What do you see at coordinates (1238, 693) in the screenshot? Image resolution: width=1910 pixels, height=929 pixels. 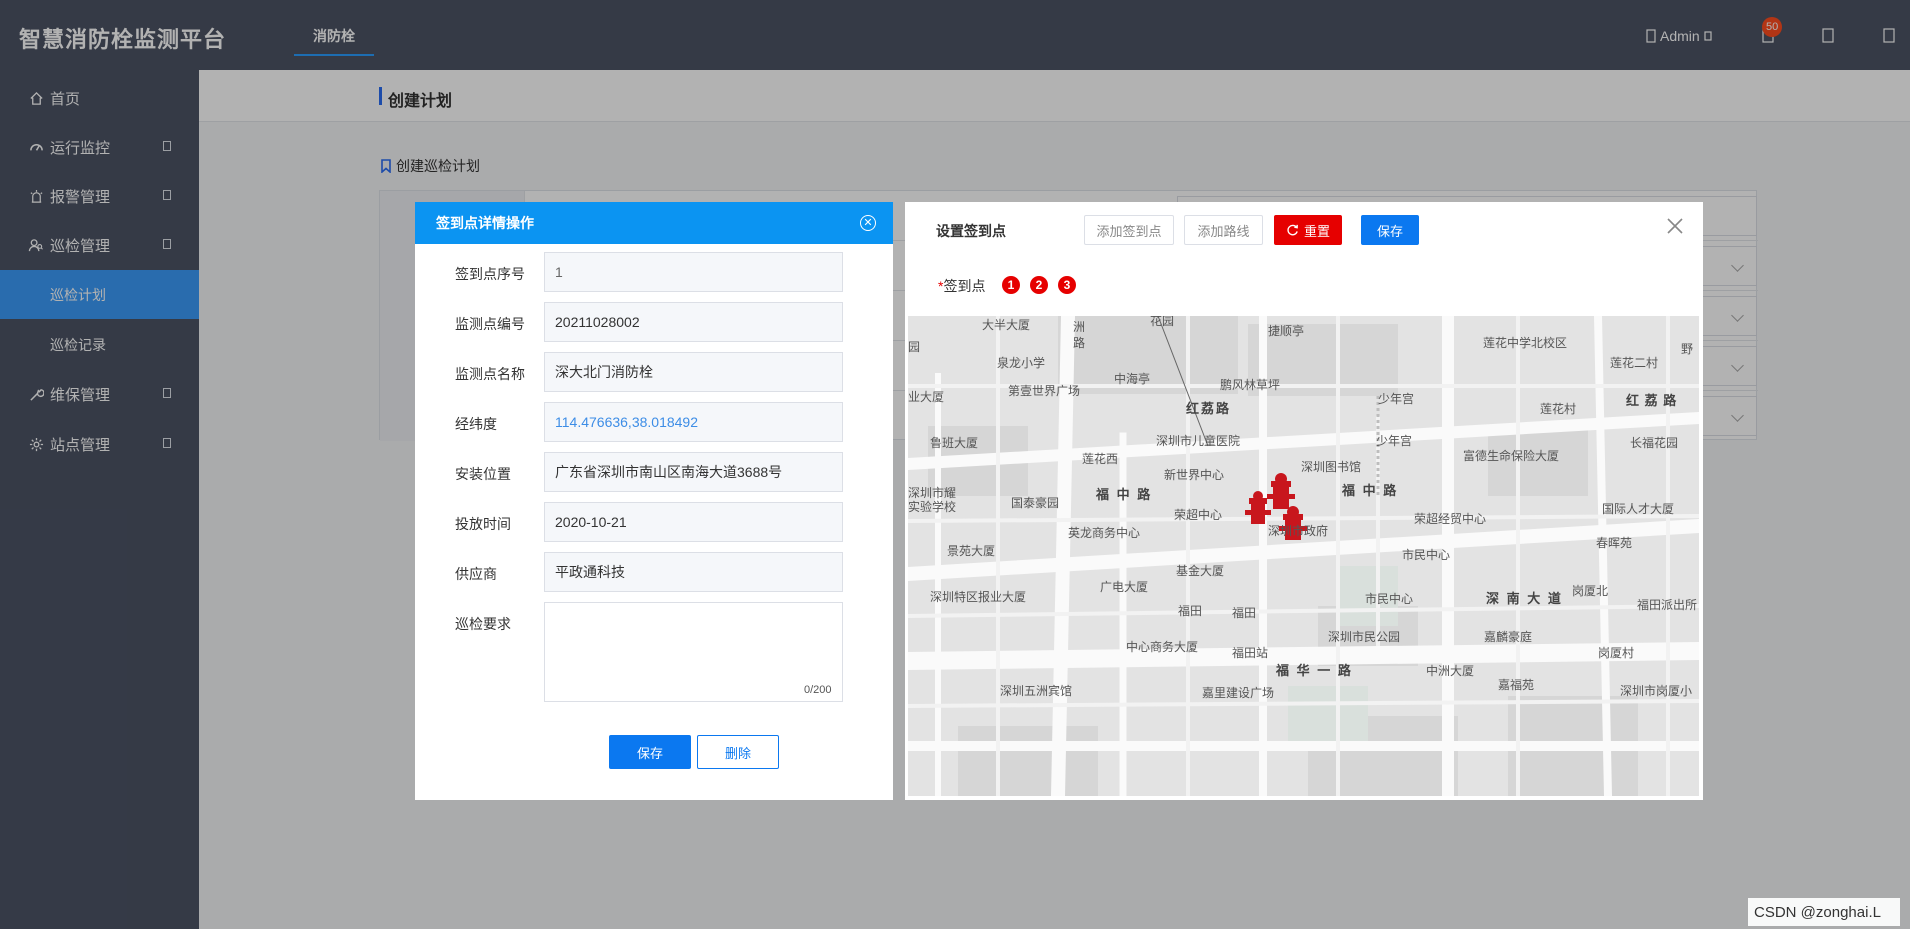 I see `map-label: 嘉里建设广场` at bounding box center [1238, 693].